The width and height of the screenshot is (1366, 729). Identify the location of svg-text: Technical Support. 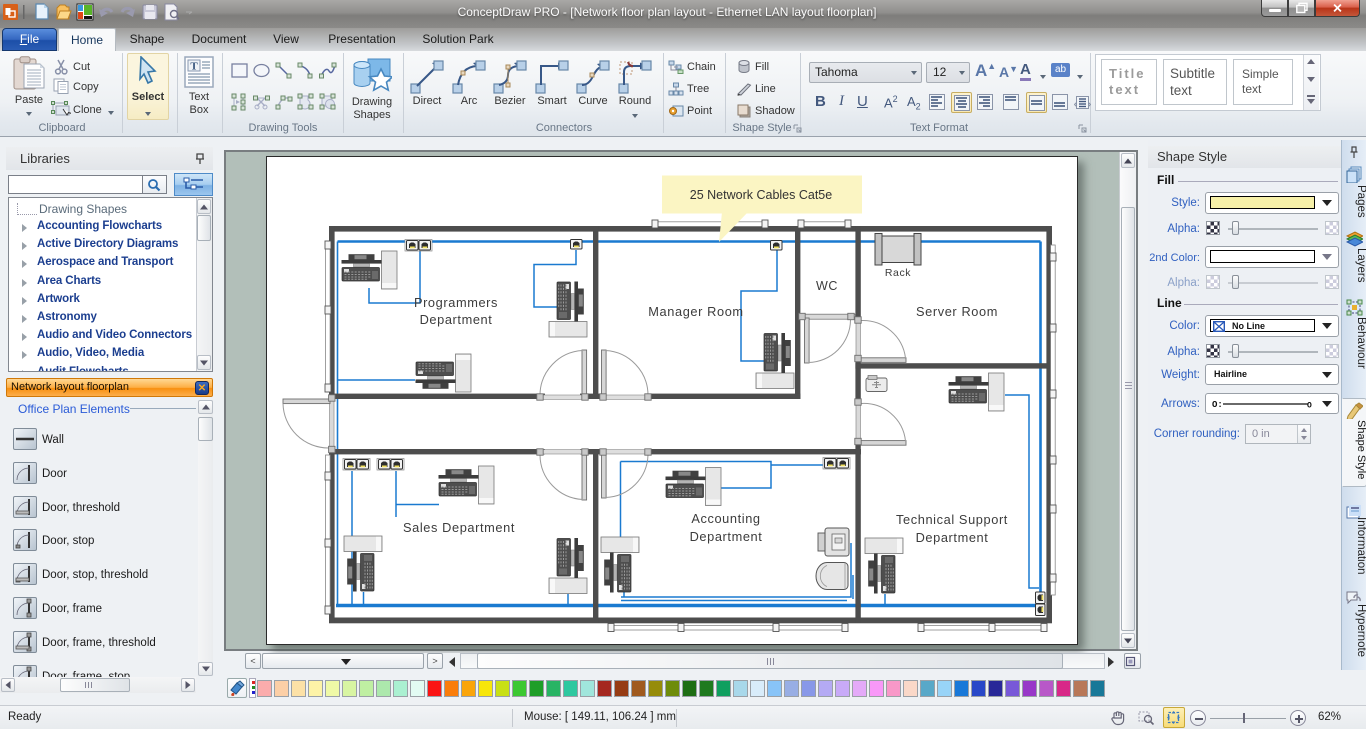
(952, 519).